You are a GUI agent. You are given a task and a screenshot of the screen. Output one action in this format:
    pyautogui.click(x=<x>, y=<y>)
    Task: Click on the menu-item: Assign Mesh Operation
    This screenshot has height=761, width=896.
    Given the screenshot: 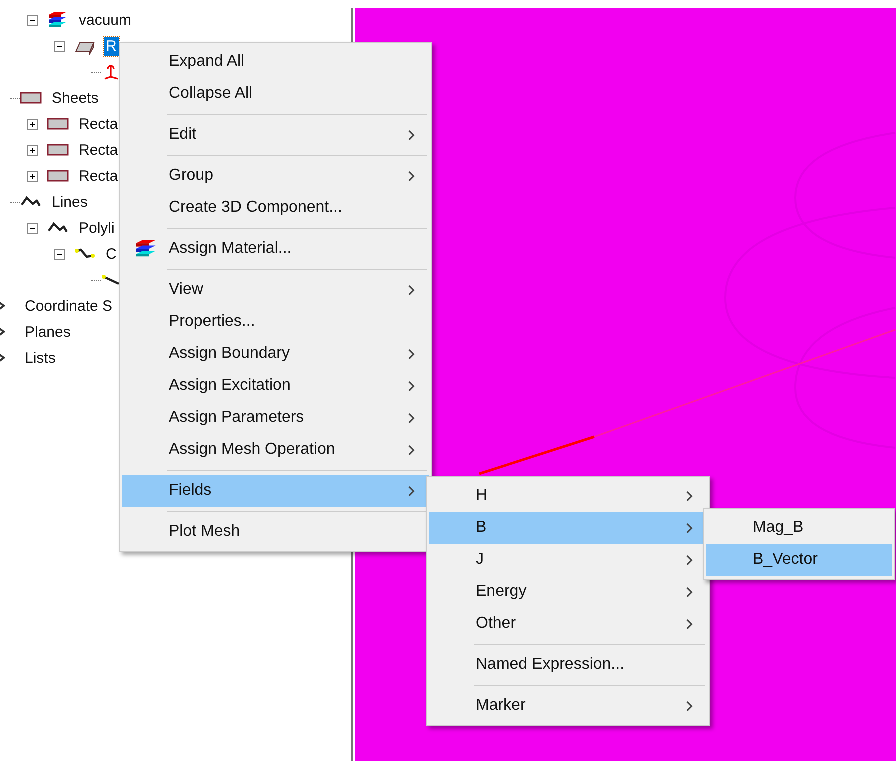 What is the action you would take?
    pyautogui.click(x=275, y=450)
    